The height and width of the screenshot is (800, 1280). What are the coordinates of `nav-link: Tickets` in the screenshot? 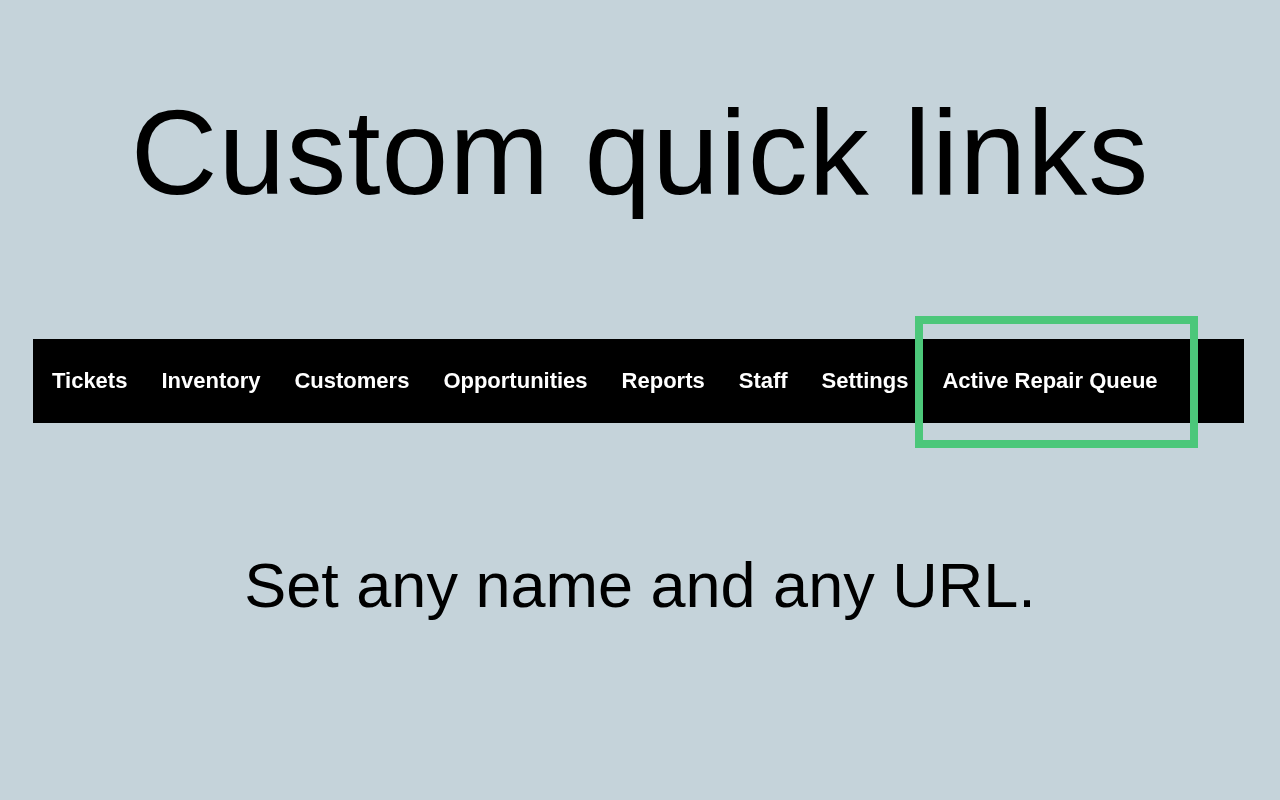 It's located at (90, 381).